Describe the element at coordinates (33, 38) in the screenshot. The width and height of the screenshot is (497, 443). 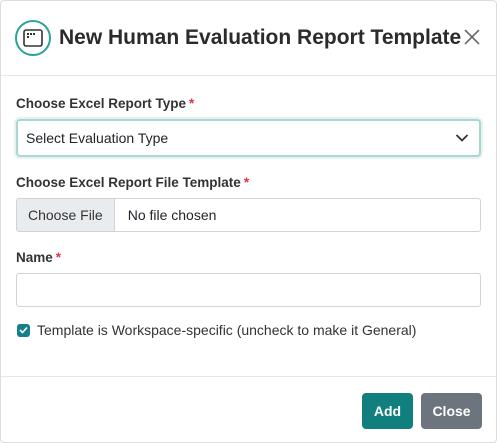
I see `template-icon` at that location.